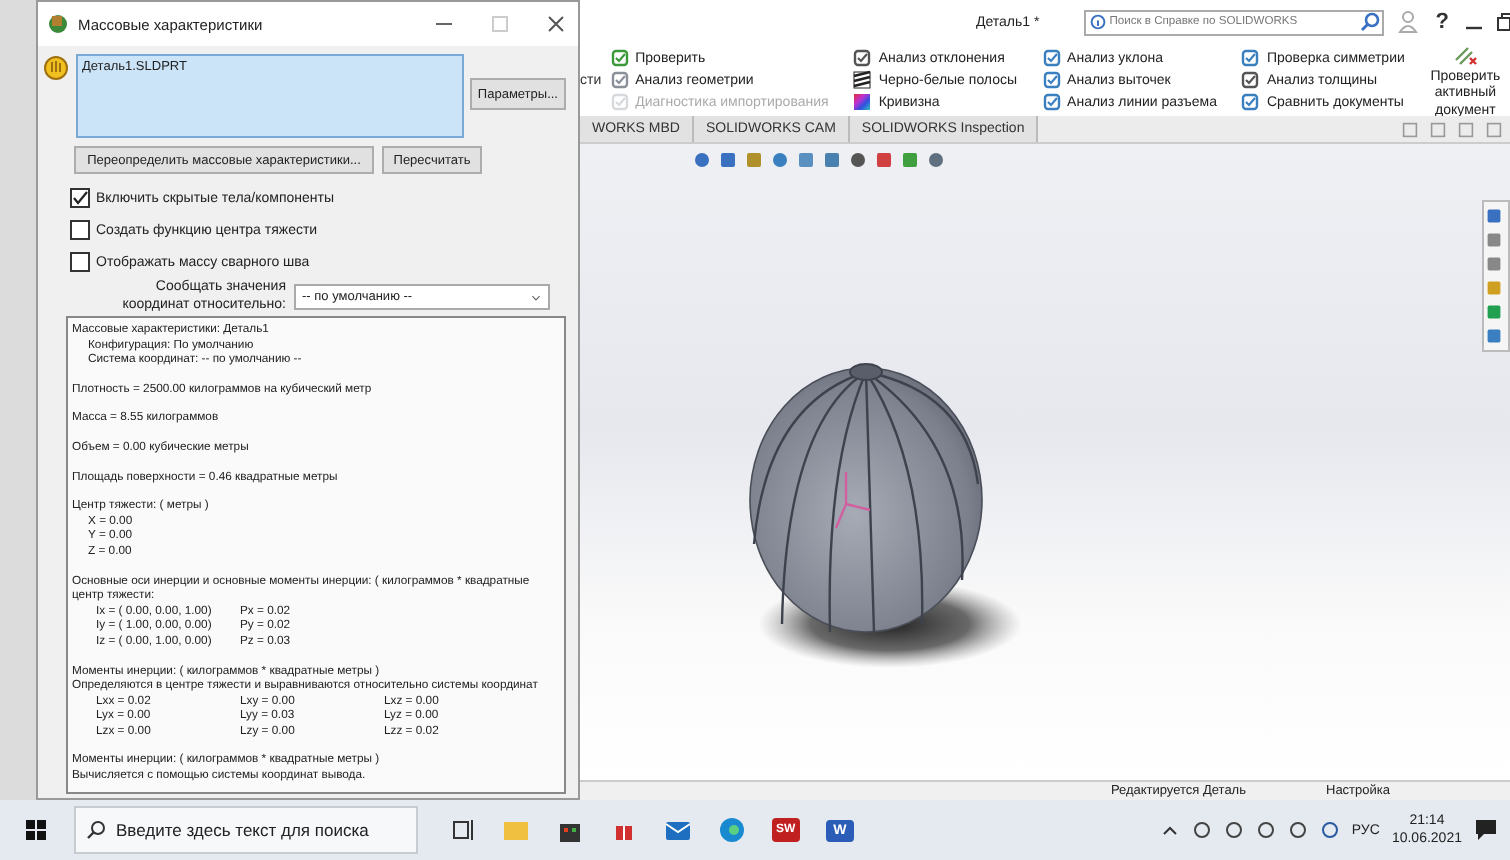 This screenshot has height=860, width=1510. Describe the element at coordinates (1407, 22) in the screenshot. I see `user-icon` at that location.